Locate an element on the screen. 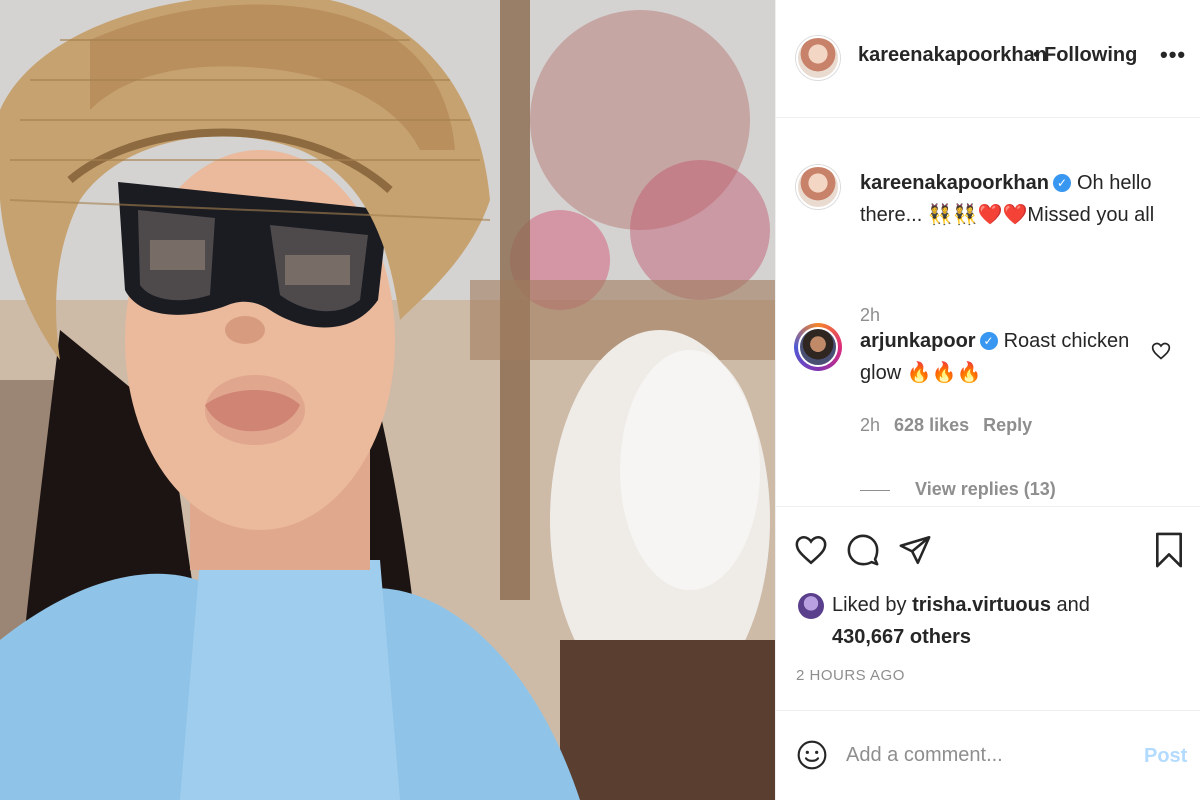 The image size is (1200, 800). comment-text-block: arjunkapoor ✓ Roast chicken glow 🔥🔥🔥 is located at coordinates (1010, 357).